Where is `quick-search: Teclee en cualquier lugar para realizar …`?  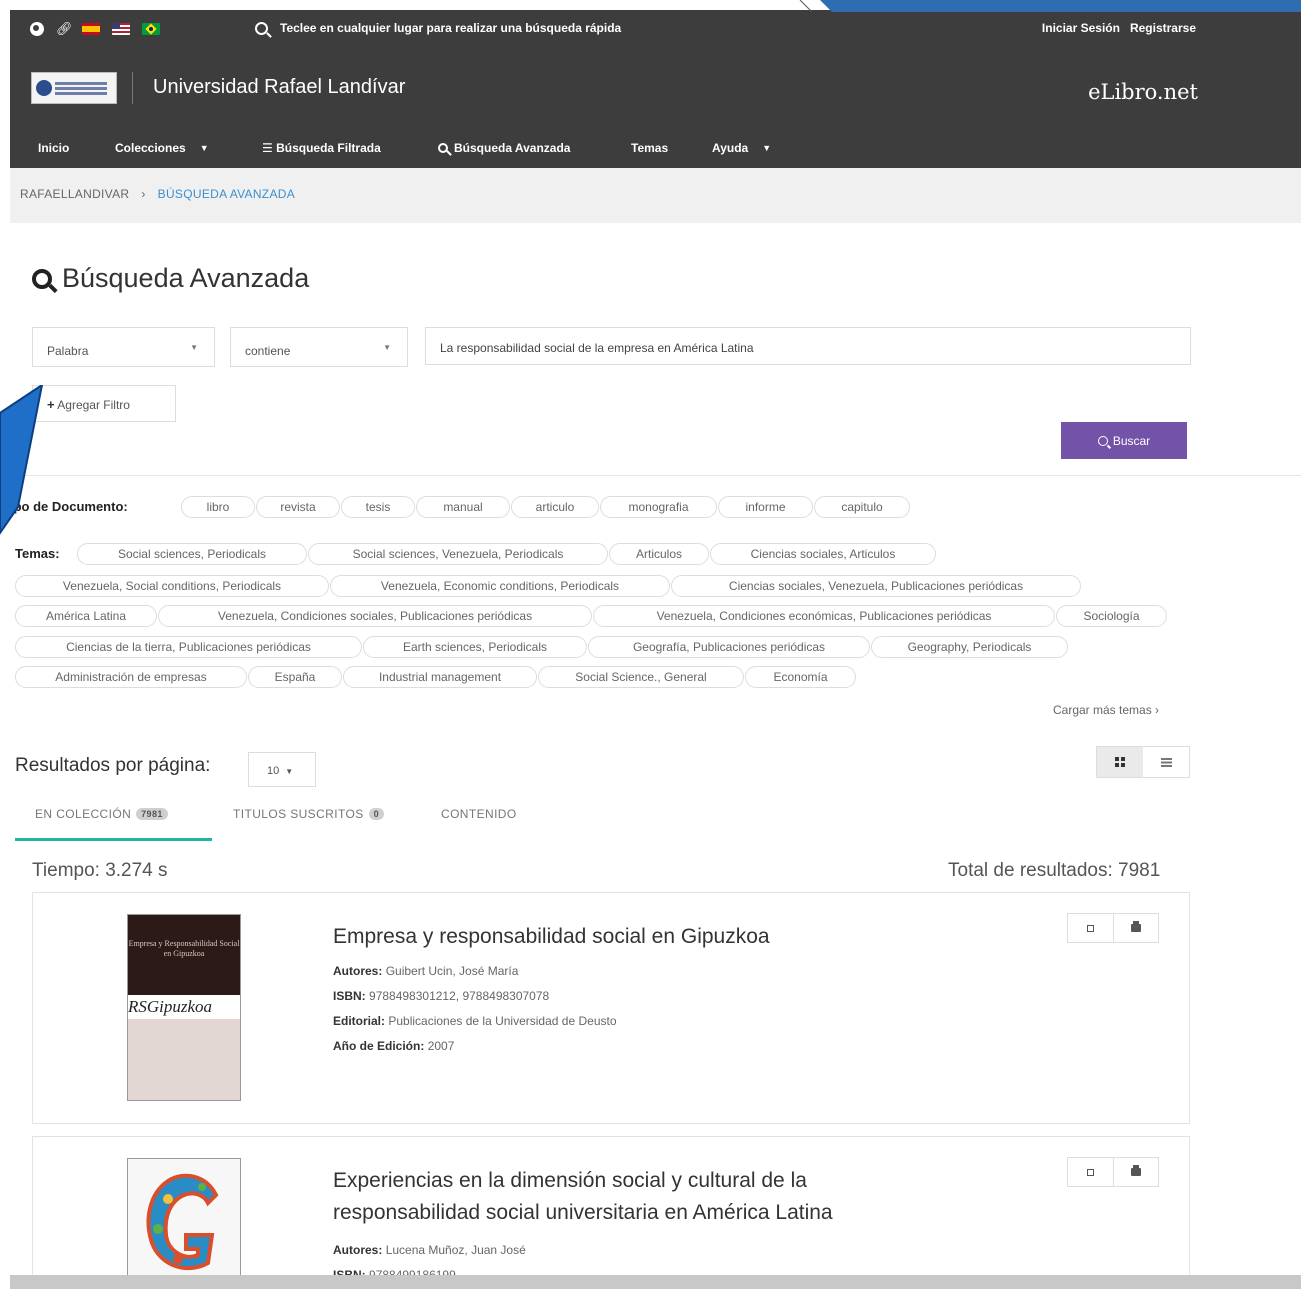
quick-search: Teclee en cualquier lugar para realizar … is located at coordinates (438, 28).